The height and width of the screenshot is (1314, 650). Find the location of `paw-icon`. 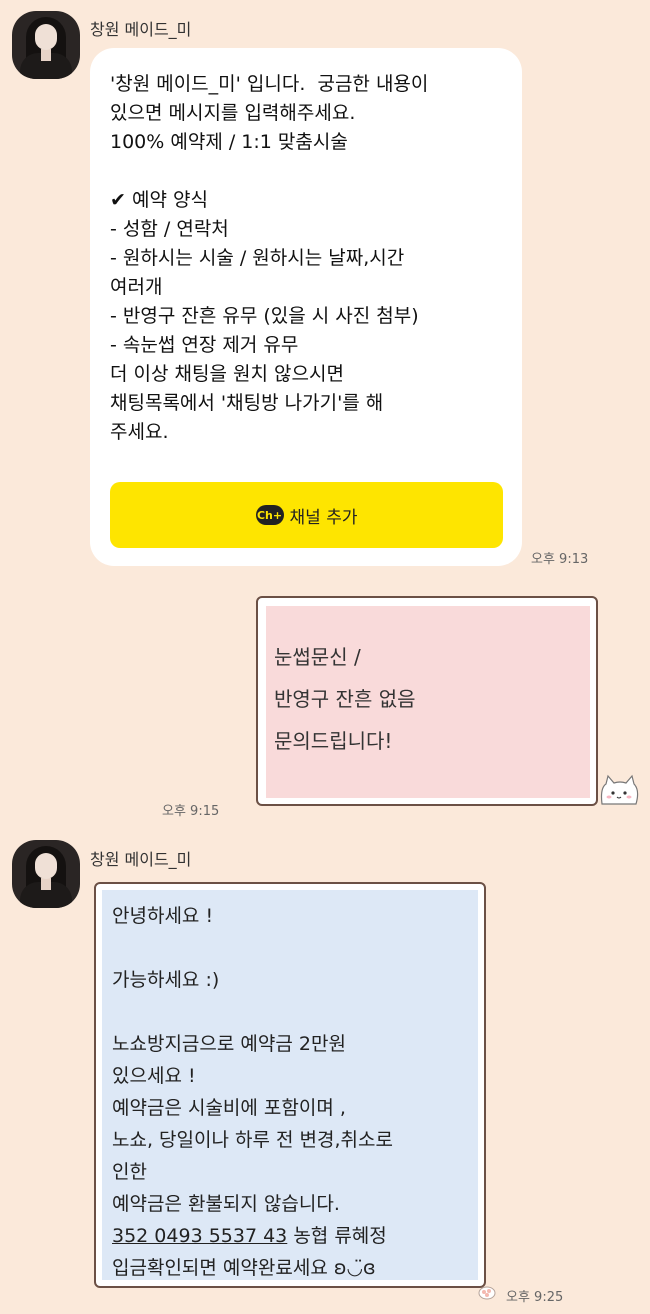

paw-icon is located at coordinates (487, 1293).